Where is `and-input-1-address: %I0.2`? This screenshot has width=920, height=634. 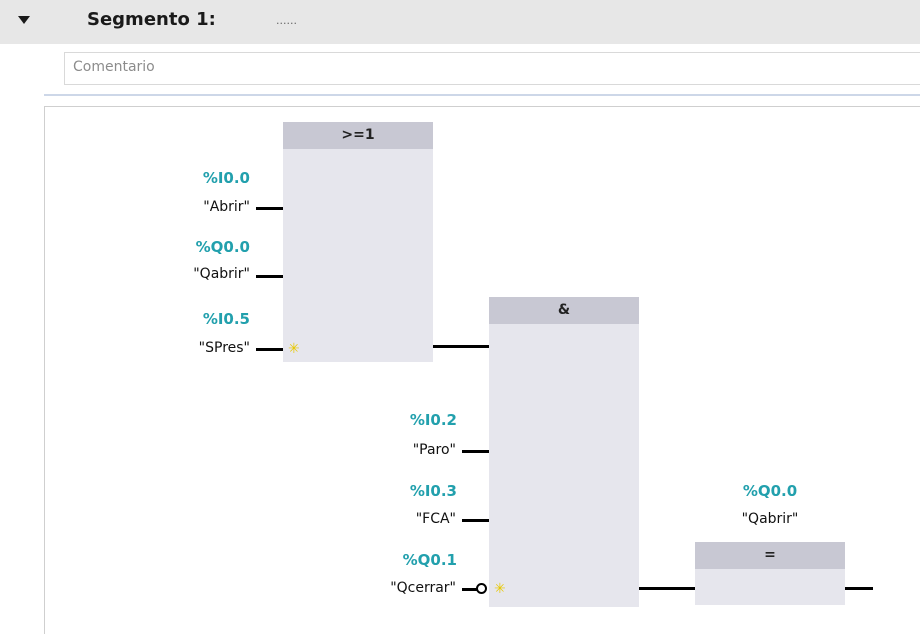 and-input-1-address: %I0.2 is located at coordinates (433, 420).